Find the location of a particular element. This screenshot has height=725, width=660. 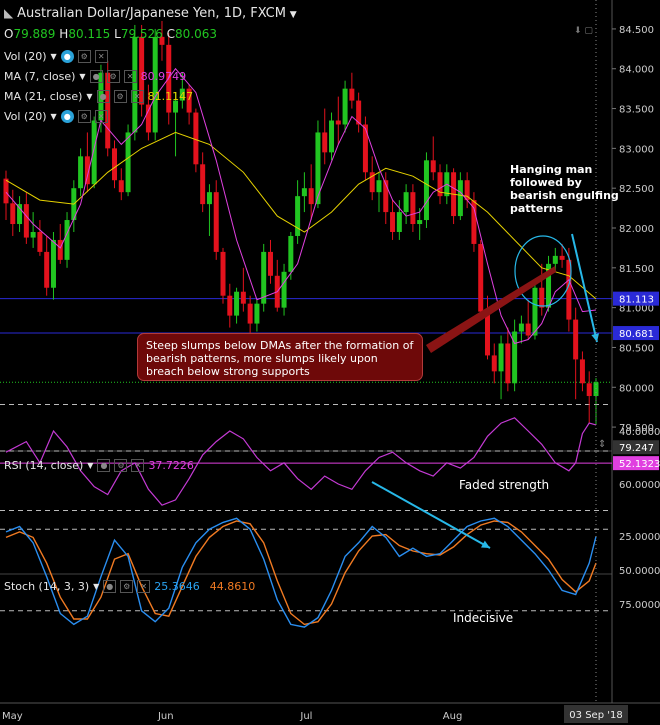

stoch-d-value: 44.8610 is located at coordinates (232, 586).